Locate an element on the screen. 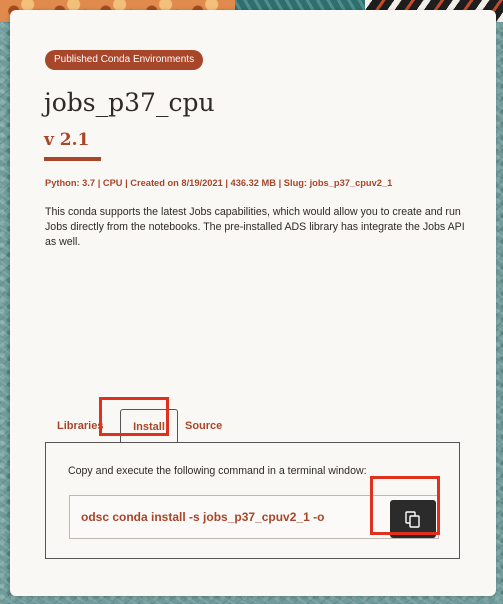 The width and height of the screenshot is (503, 604). tab-install: Install is located at coordinates (149, 427).